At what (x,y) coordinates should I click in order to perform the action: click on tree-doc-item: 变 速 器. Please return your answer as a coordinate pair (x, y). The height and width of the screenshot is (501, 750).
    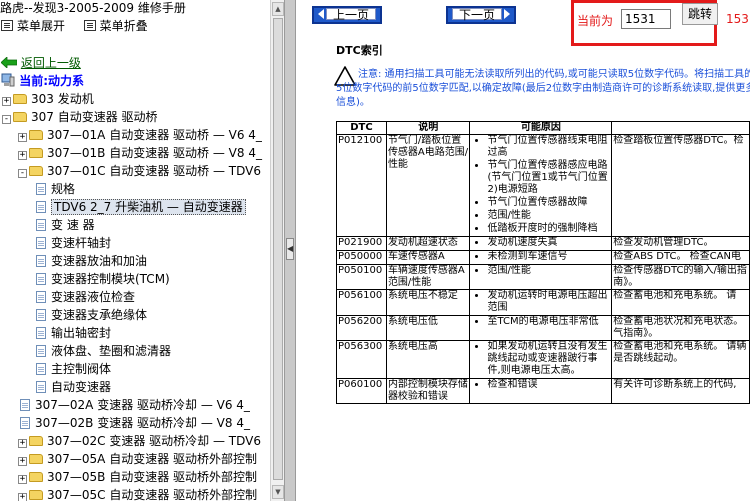
    Looking at the image, I should click on (64, 225).